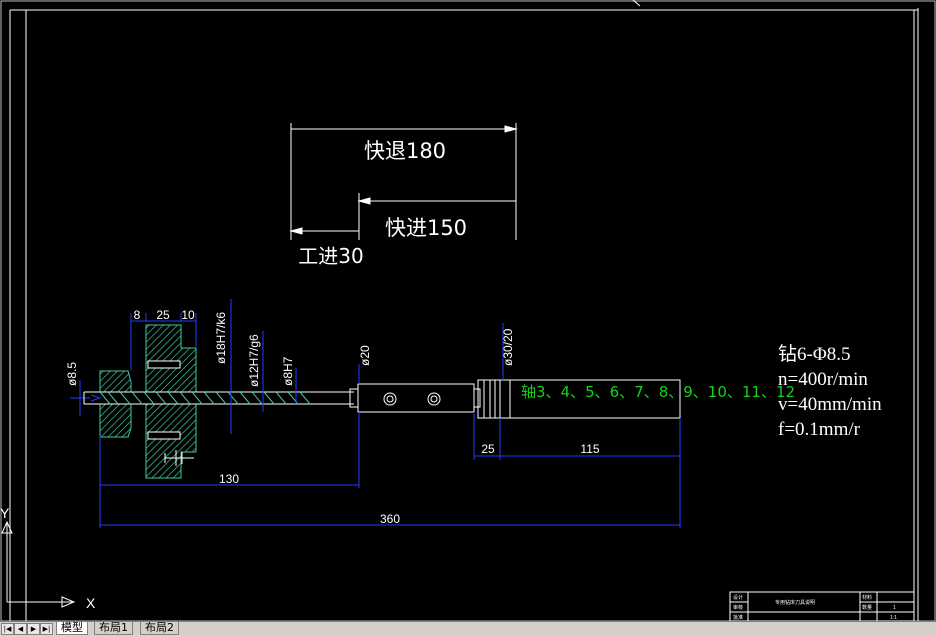  I want to click on next-tab-button: ▶, so click(33, 629).